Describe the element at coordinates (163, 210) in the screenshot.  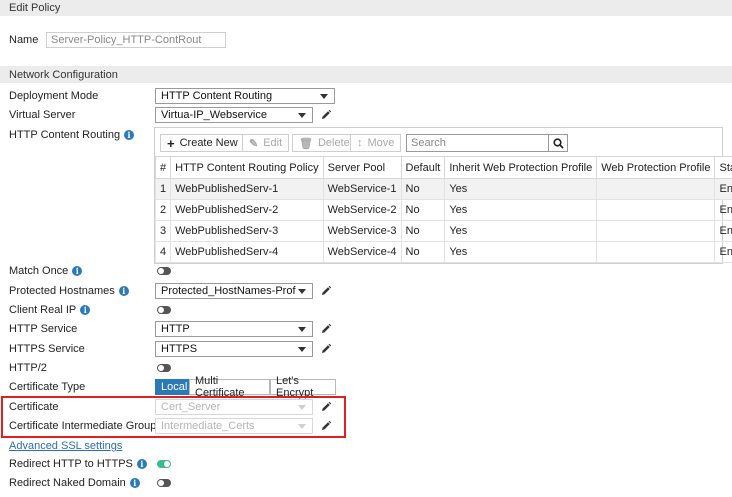
I see `table-cell: 2` at that location.